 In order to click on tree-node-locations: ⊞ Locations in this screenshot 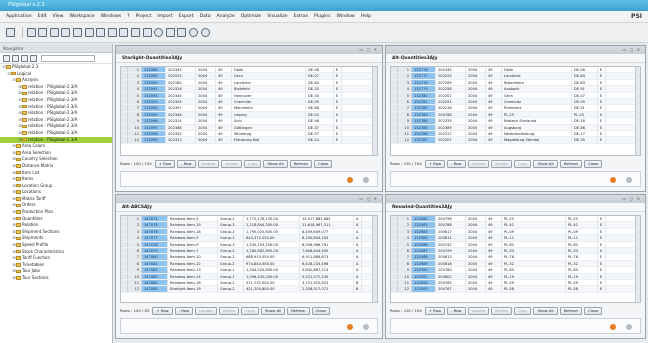, I will do `click(56, 192)`.